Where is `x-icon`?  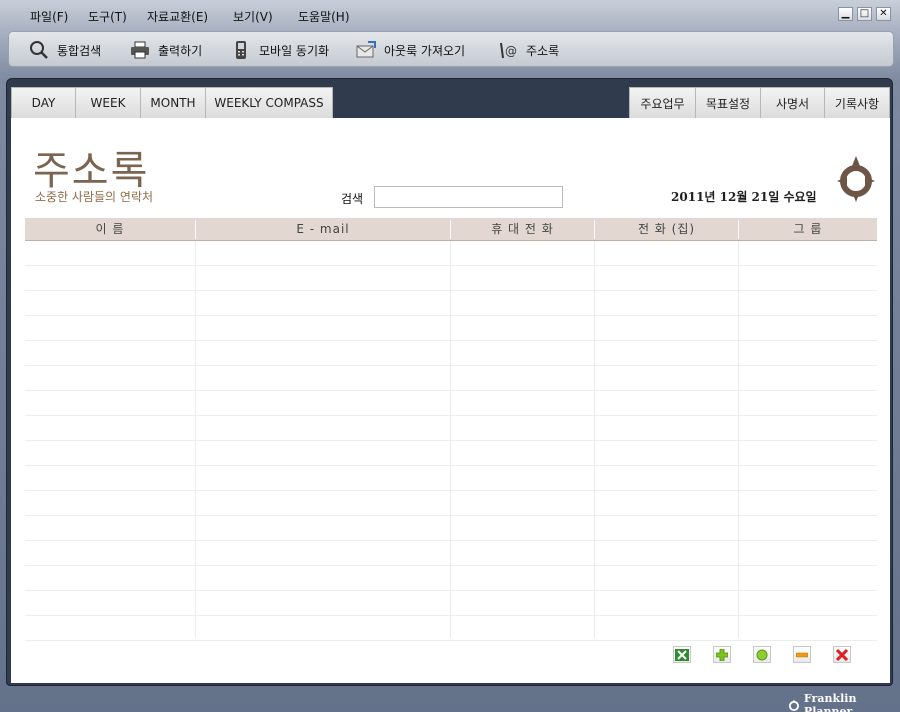 x-icon is located at coordinates (842, 654).